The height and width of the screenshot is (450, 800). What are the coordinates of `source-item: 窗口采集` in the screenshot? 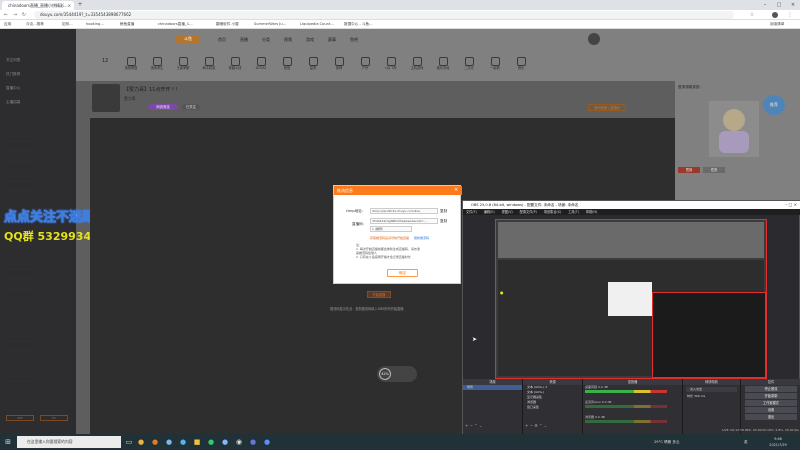 It's located at (552, 407).